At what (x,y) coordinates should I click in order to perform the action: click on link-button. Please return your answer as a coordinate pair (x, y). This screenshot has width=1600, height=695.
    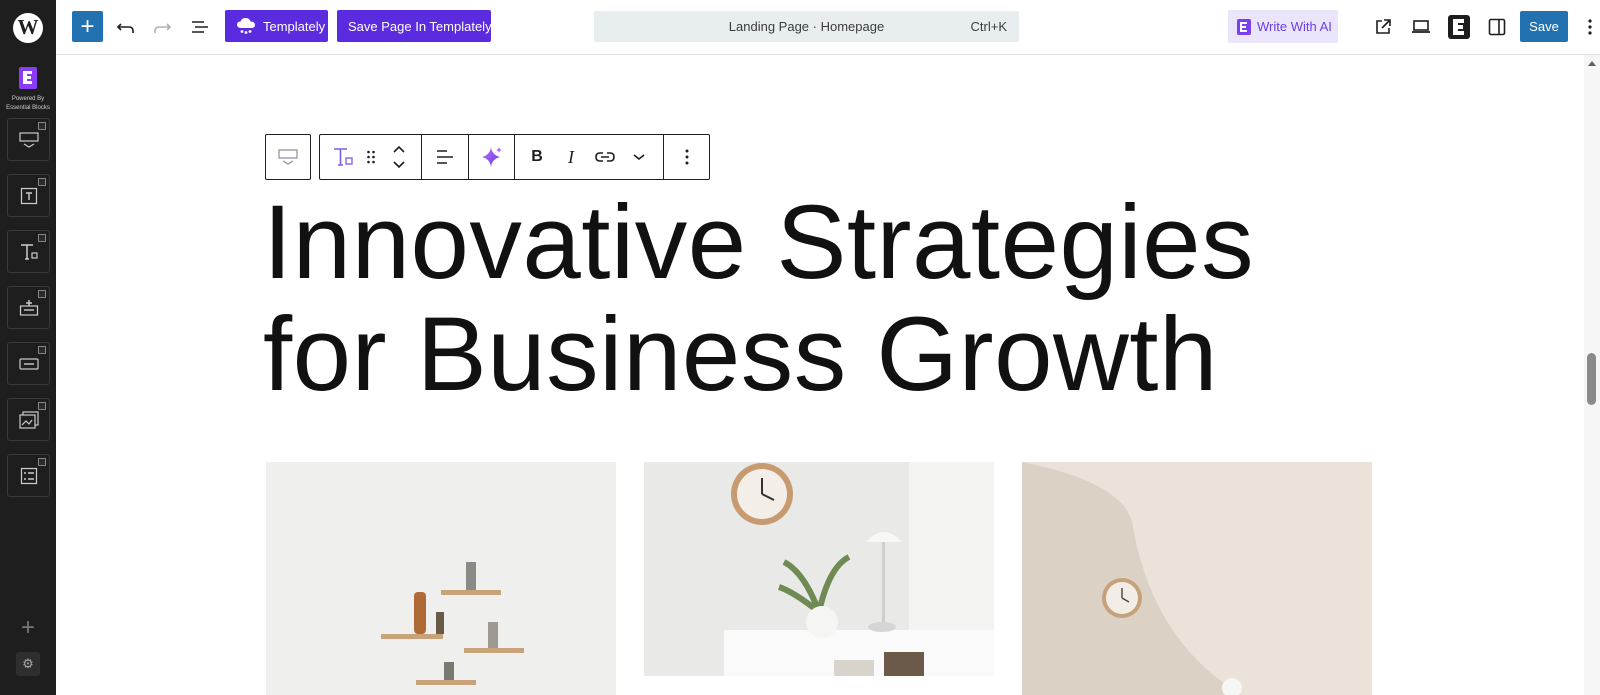
    Looking at the image, I should click on (605, 157).